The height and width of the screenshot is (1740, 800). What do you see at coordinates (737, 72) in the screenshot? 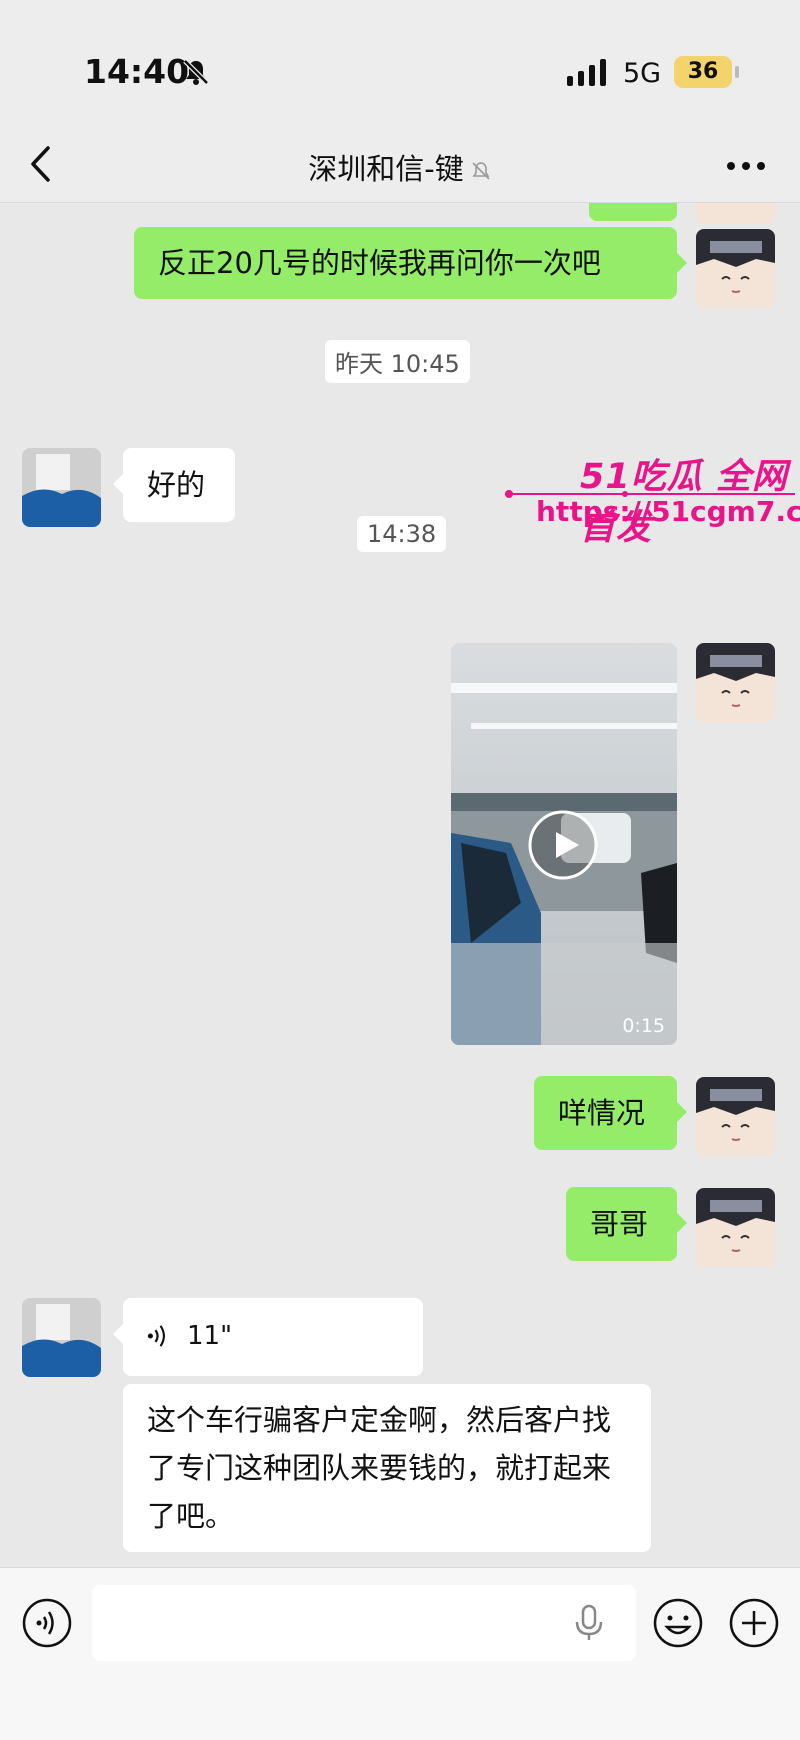
I see `battery-tip` at bounding box center [737, 72].